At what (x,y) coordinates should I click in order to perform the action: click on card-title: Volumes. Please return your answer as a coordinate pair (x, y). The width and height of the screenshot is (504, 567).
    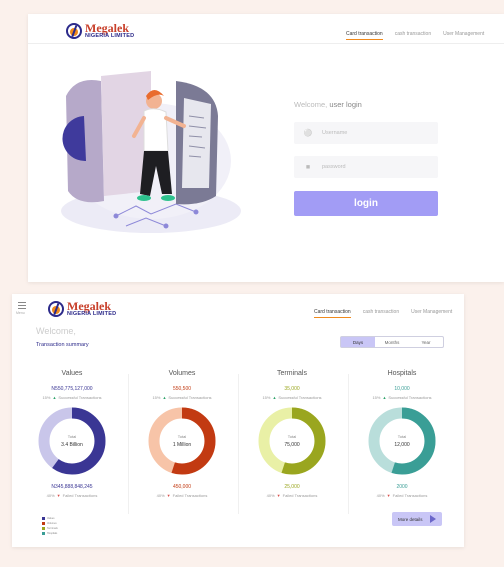
    Looking at the image, I should click on (182, 373).